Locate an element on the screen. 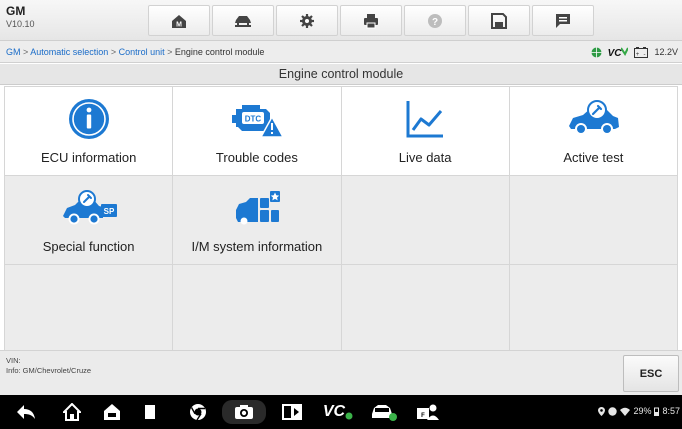 The image size is (682, 429). nav-camera-button is located at coordinates (244, 412).